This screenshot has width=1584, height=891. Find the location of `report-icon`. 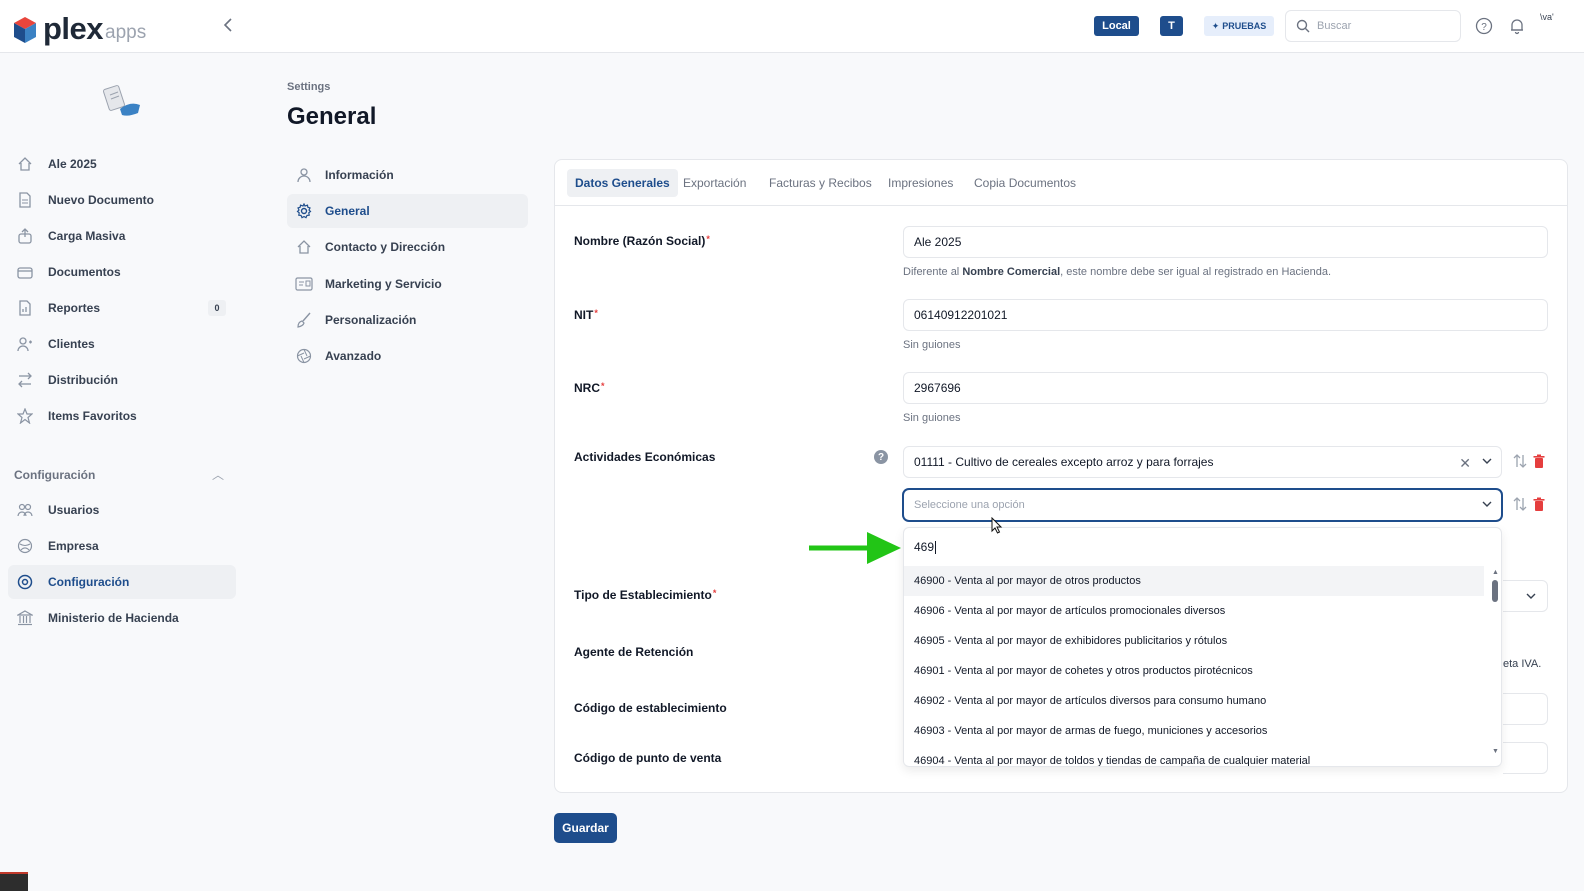

report-icon is located at coordinates (25, 308).